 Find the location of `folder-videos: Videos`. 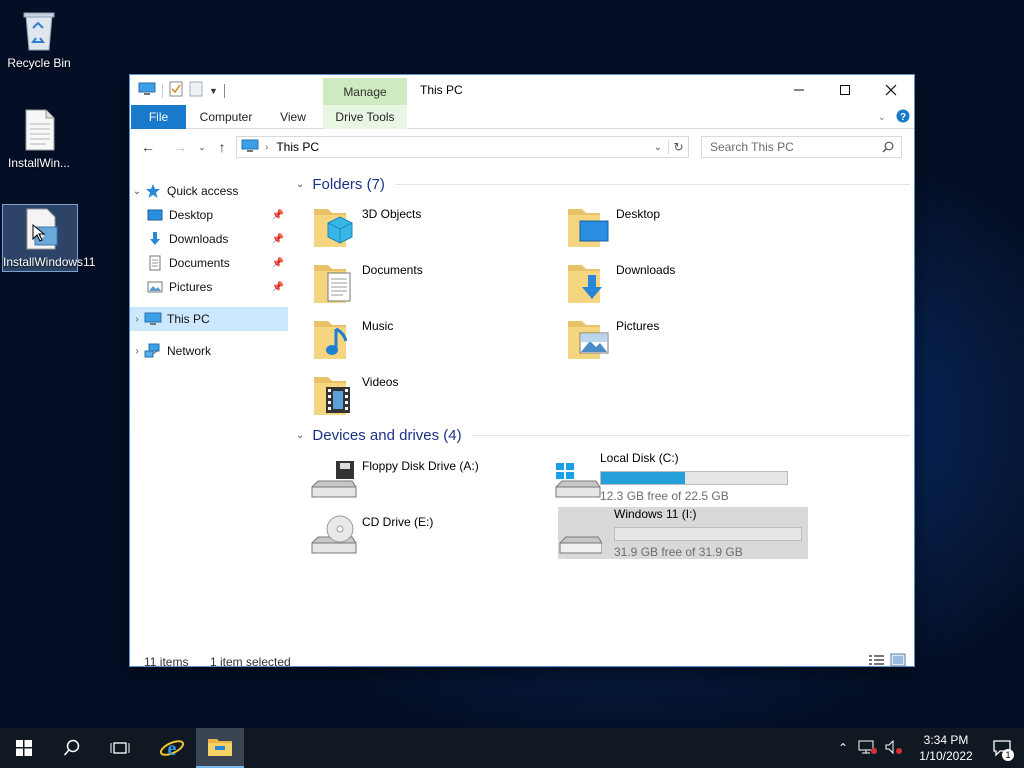

folder-videos: Videos is located at coordinates (414, 393).